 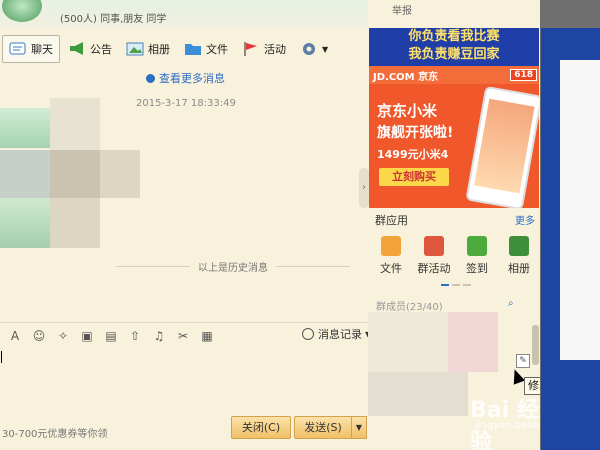 What do you see at coordinates (325, 49) in the screenshot?
I see `chevron-down-icon: ▼` at bounding box center [325, 49].